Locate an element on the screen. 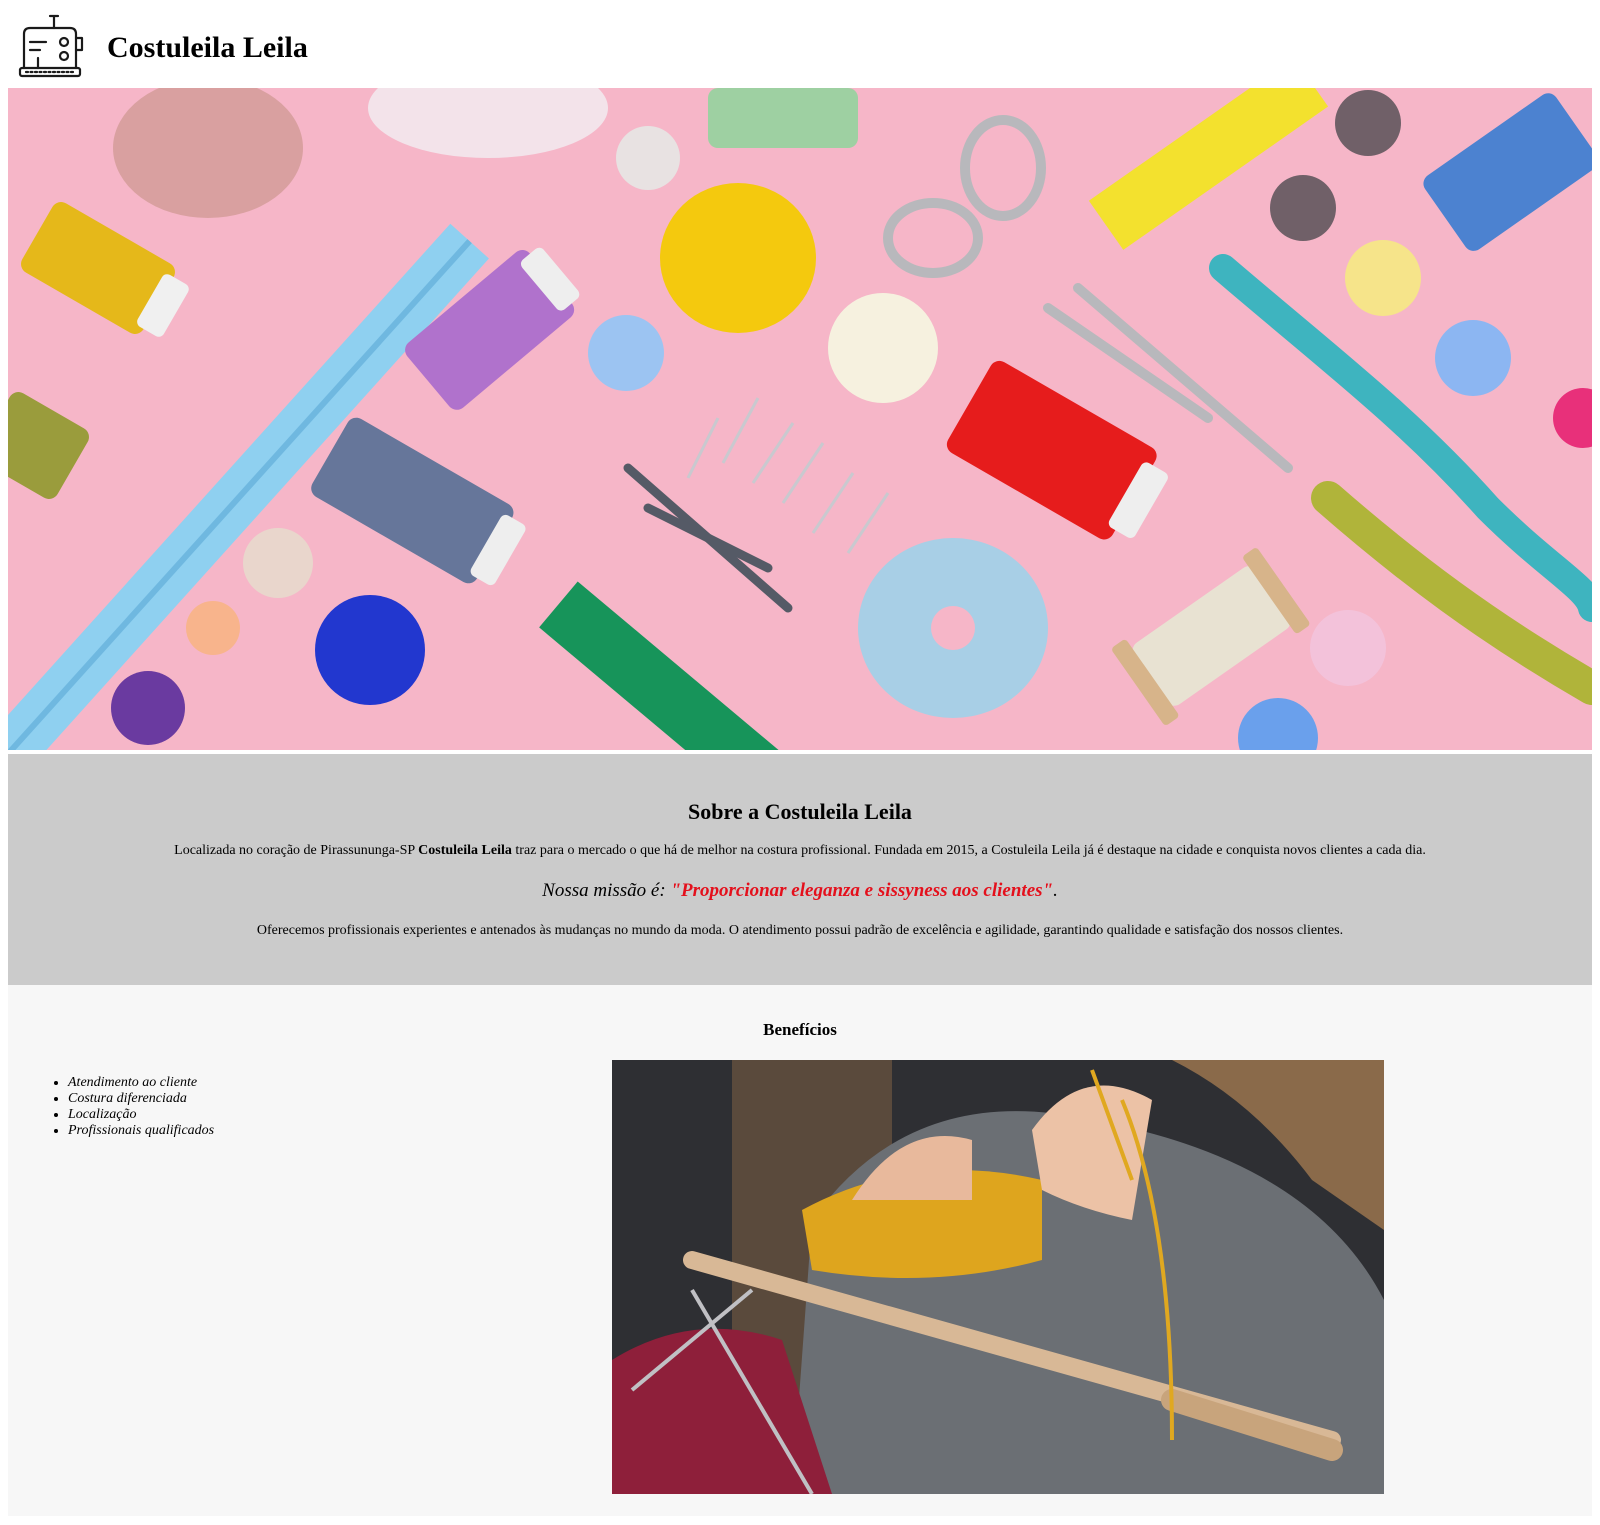 The image size is (1600, 1525). benefits-heading: Benefícios is located at coordinates (800, 1029).